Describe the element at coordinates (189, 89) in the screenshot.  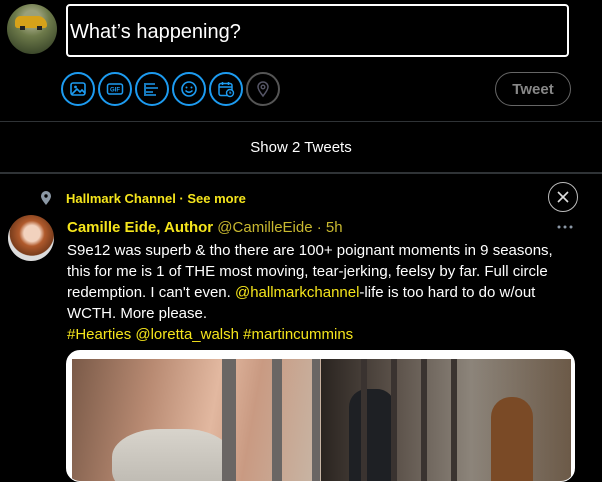
I see `emoji-icon` at that location.